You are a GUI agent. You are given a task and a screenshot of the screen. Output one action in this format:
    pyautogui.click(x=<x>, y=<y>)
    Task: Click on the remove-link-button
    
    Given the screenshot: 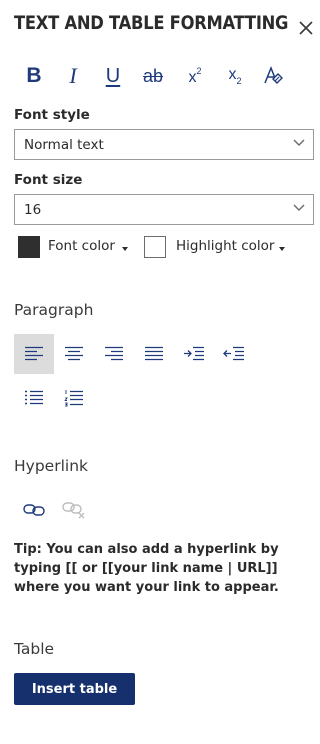 What is the action you would take?
    pyautogui.click(x=74, y=510)
    